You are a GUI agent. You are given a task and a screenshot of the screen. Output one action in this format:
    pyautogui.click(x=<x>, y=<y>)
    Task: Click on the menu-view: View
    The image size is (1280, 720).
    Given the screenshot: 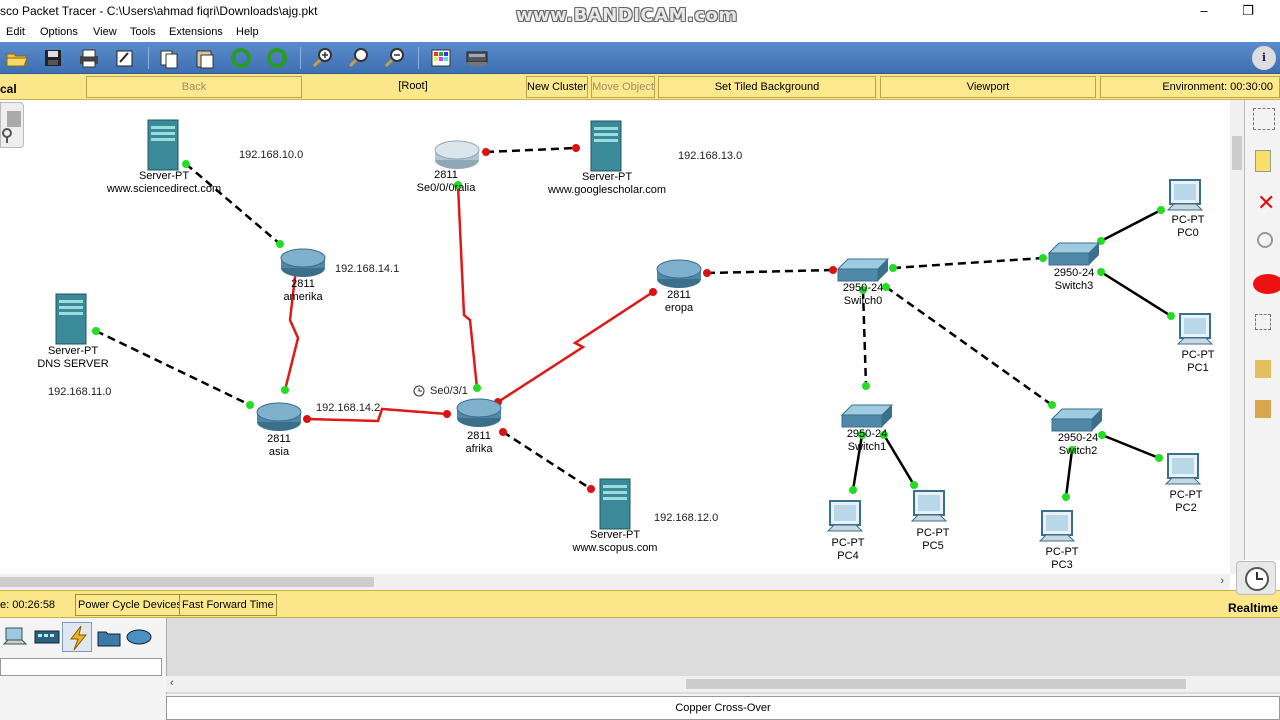 What is the action you would take?
    pyautogui.click(x=105, y=32)
    